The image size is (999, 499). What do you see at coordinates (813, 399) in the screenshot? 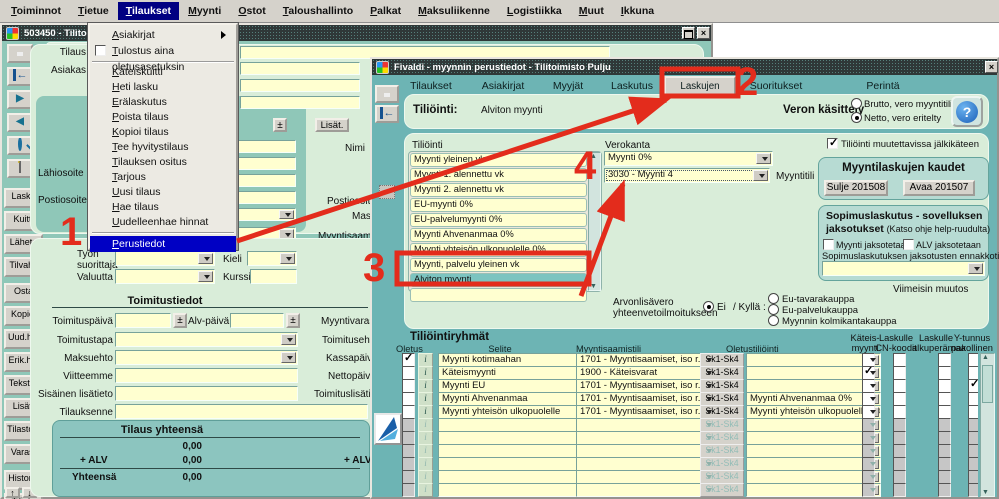
I see `oletustiliointi-cell-dropdown: Myynti Ahvenanmaa 0%` at bounding box center [813, 399].